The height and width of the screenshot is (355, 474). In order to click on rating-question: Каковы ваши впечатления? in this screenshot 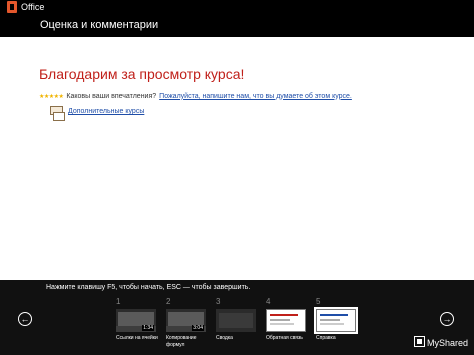, I will do `click(111, 96)`.